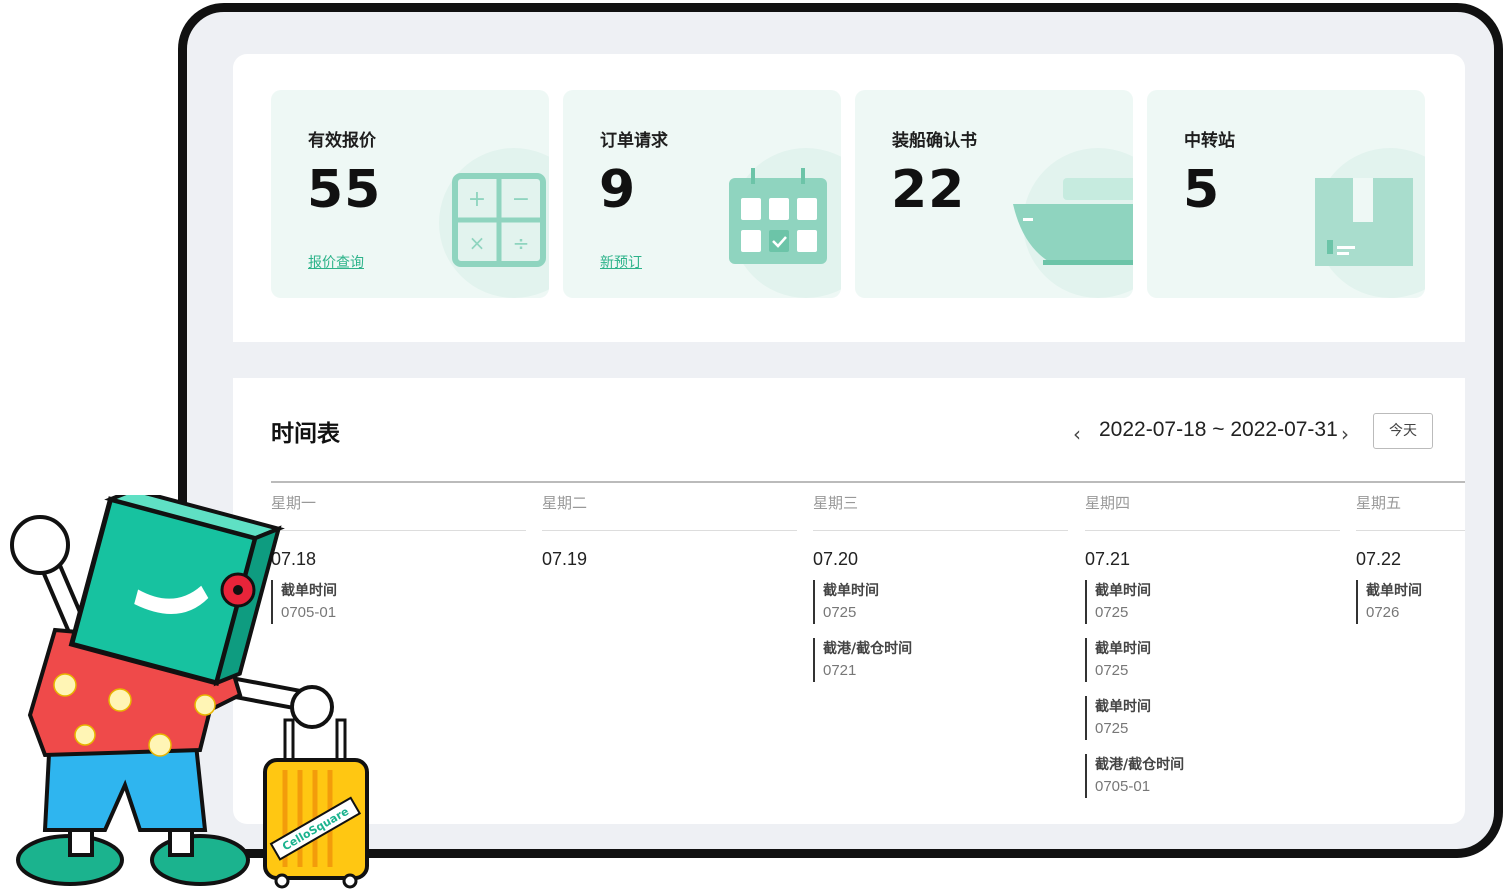 The width and height of the screenshot is (1505, 895). I want to click on event-value: 0726, so click(1383, 612).